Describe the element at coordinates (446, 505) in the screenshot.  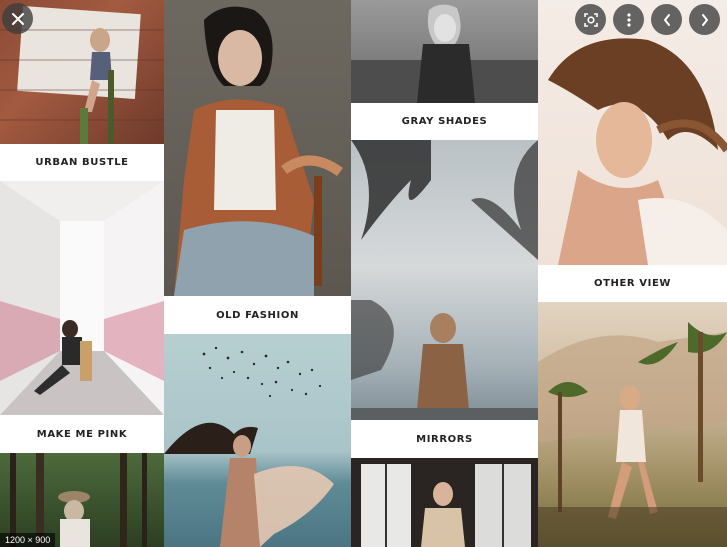
I see `photo-window-art` at that location.